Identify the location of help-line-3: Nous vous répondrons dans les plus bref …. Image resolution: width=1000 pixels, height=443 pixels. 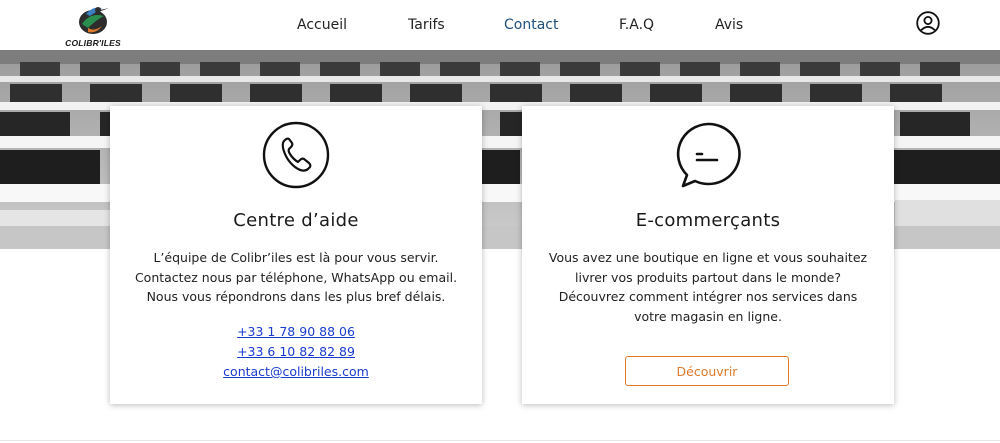
(296, 296).